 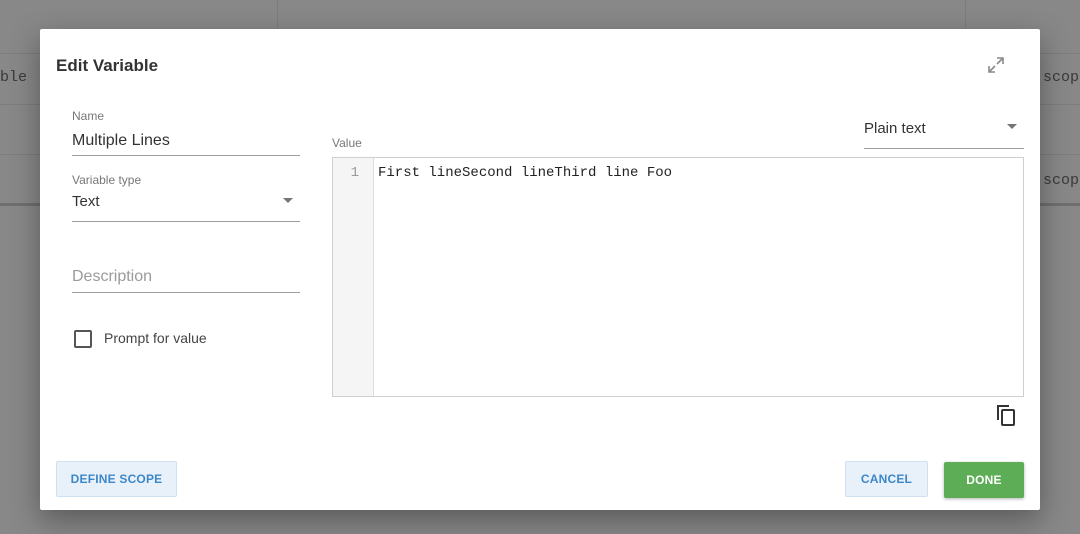 I want to click on name-underline, so click(x=186, y=155).